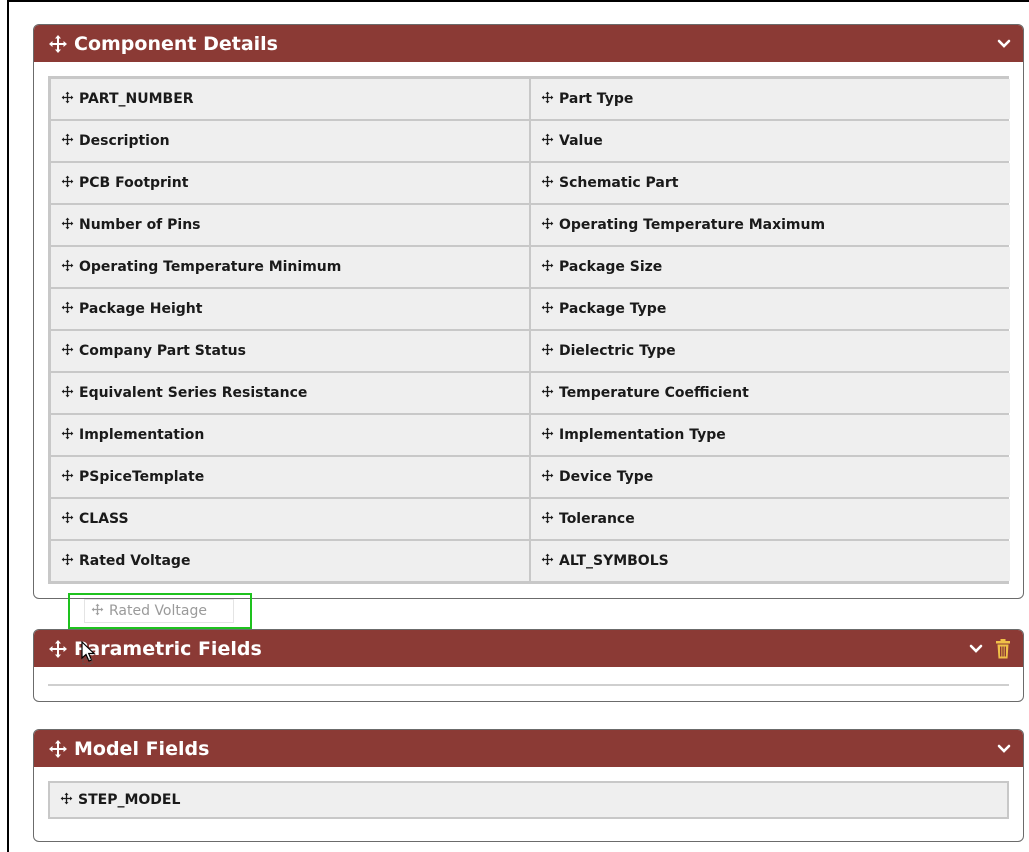 The width and height of the screenshot is (1029, 852). I want to click on field-label: Value, so click(581, 141).